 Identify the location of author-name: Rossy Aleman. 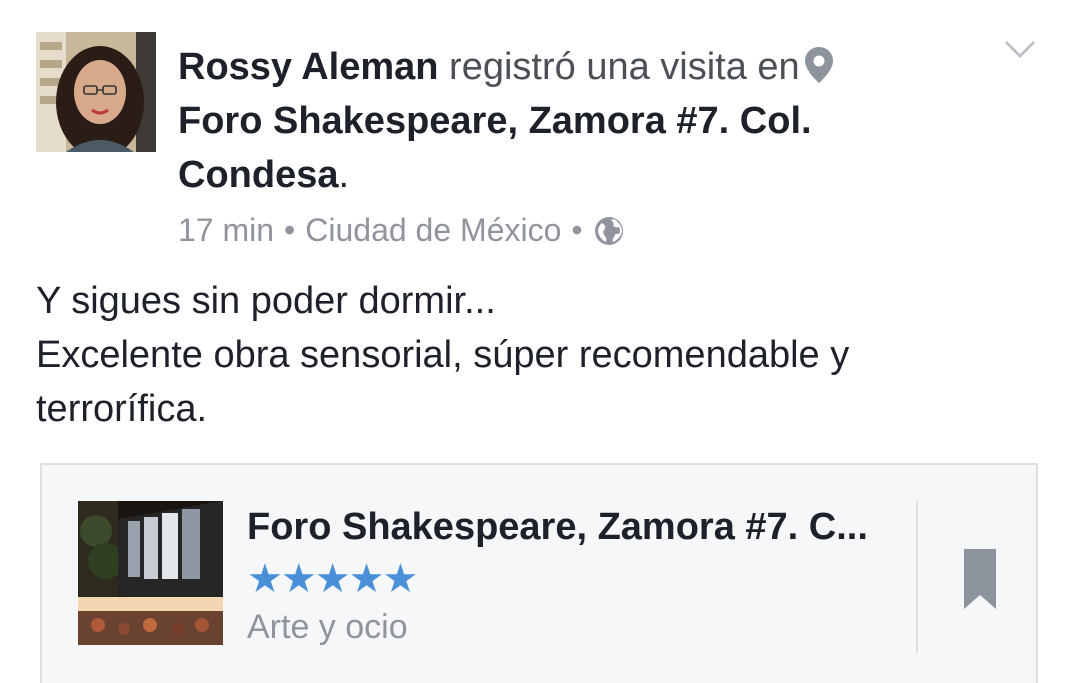
(308, 67).